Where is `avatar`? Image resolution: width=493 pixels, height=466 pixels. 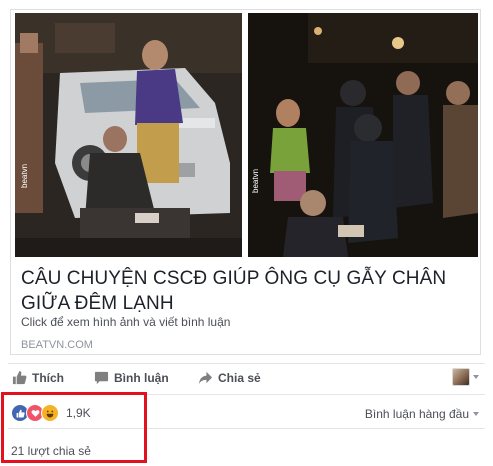 avatar is located at coordinates (461, 377).